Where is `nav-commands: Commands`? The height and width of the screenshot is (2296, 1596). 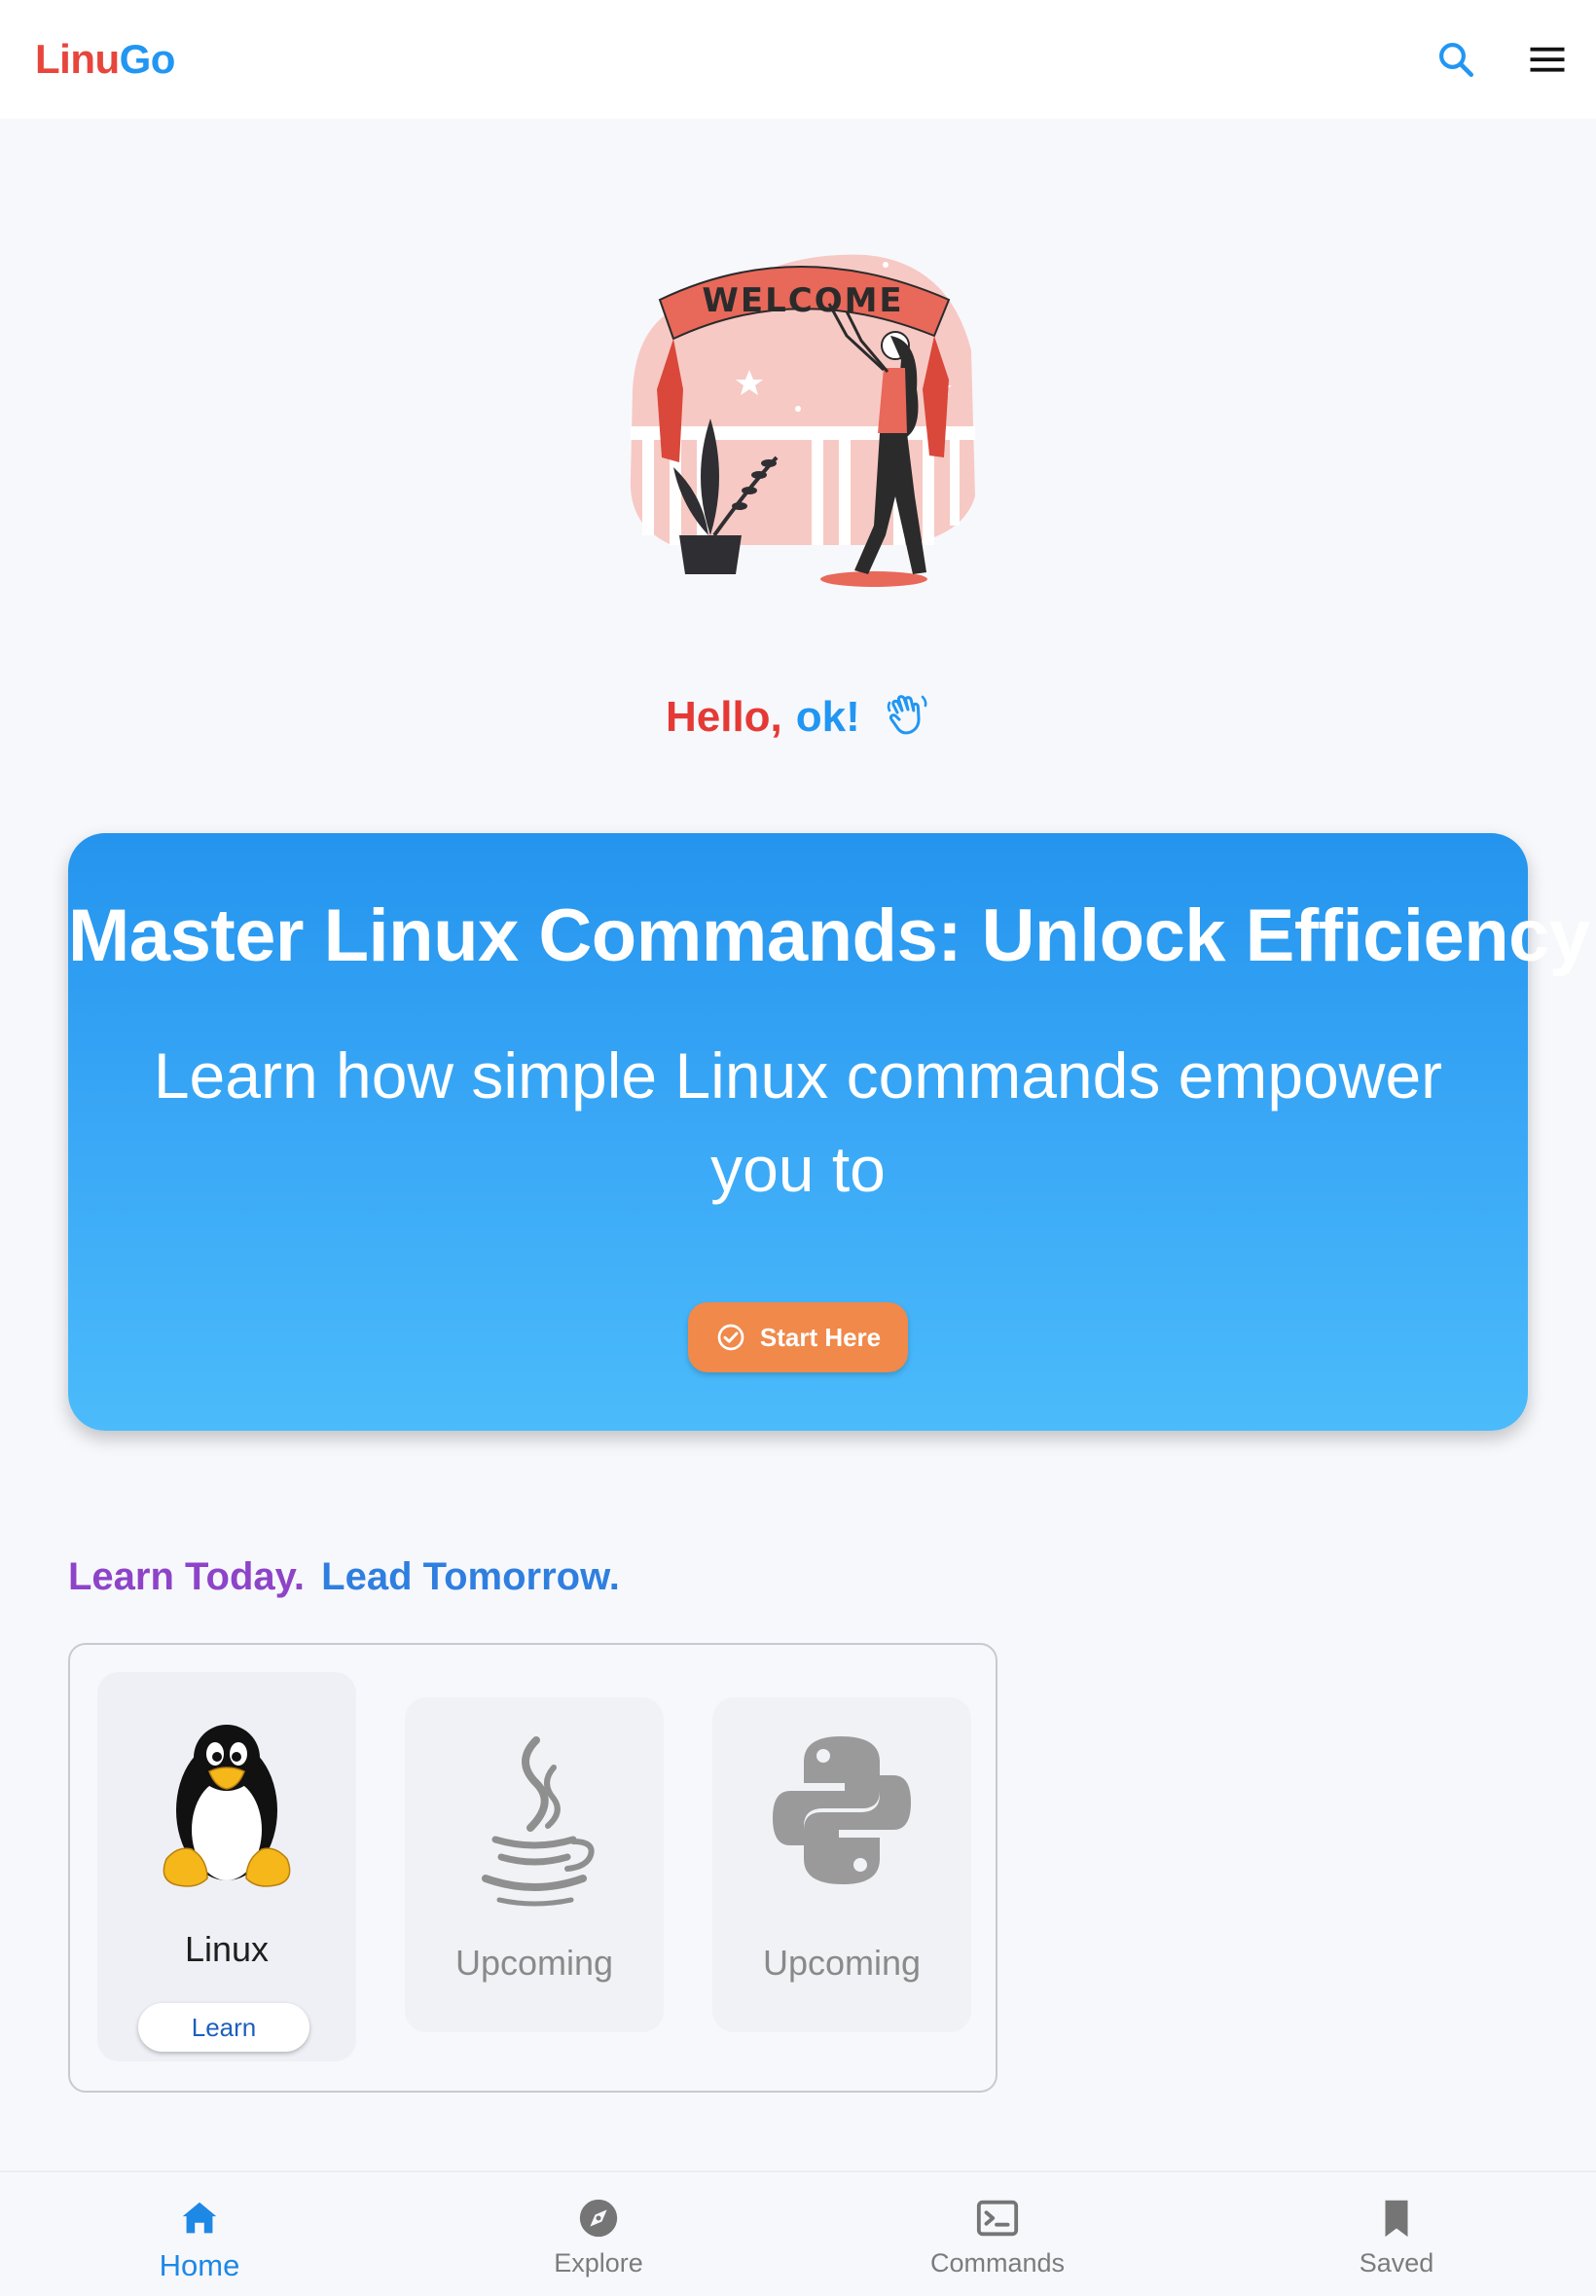
nav-commands: Commands is located at coordinates (997, 2234).